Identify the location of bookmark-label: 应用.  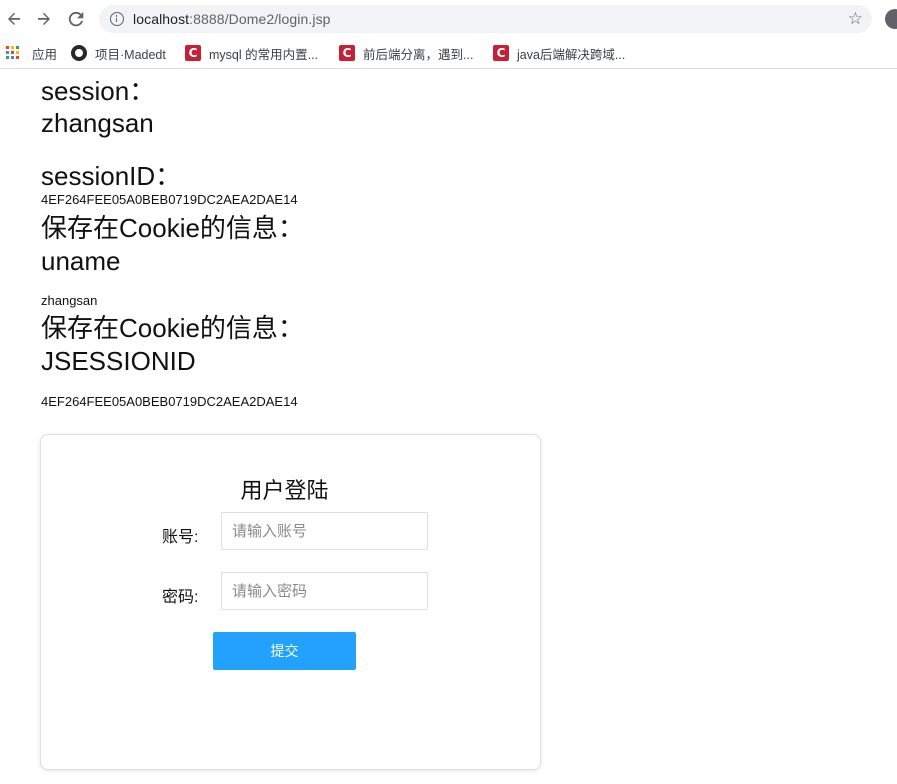
(45, 54).